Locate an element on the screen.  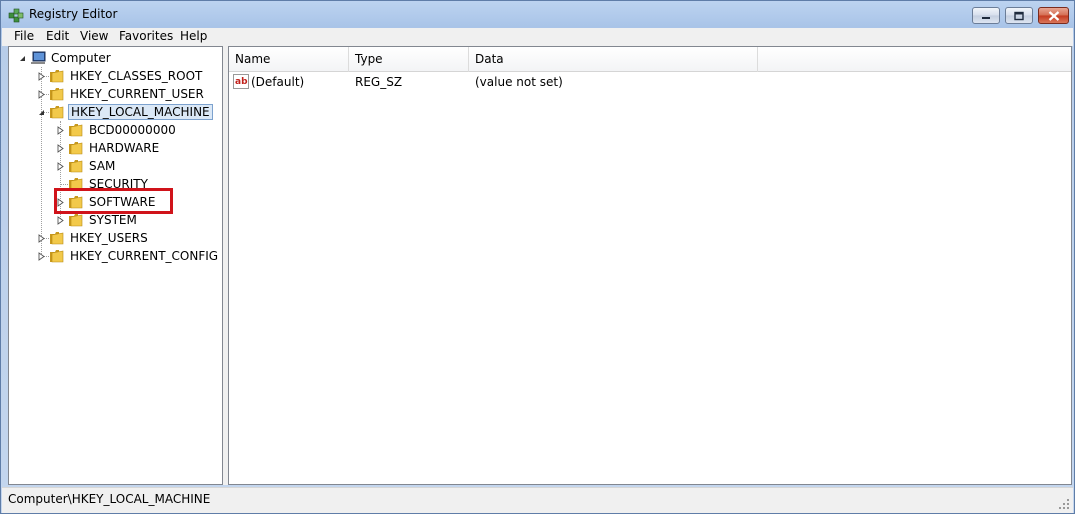
tree-item-computer: Computer is located at coordinates (65, 58).